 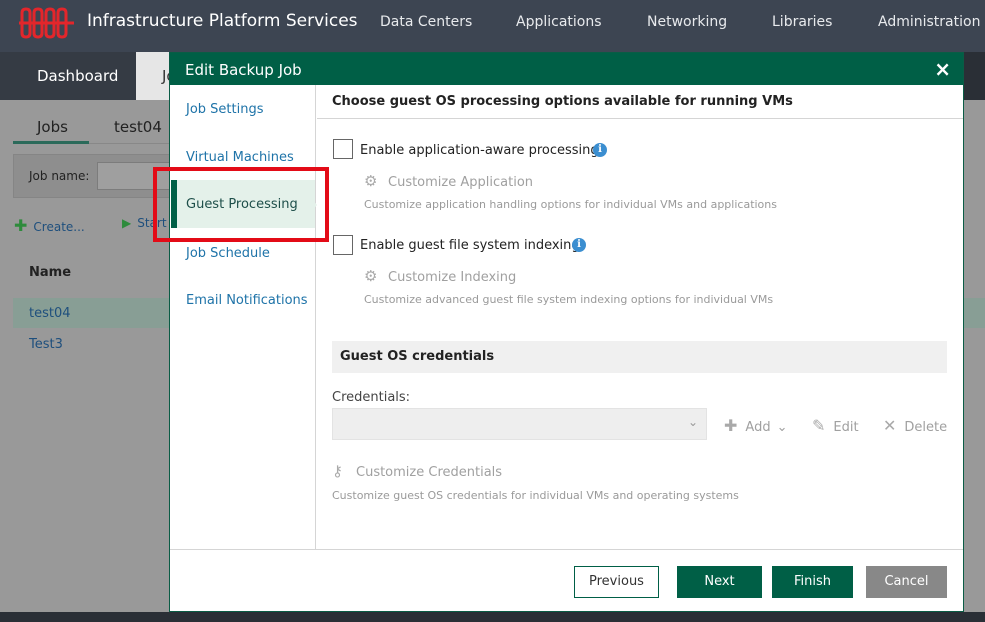 What do you see at coordinates (50, 272) in the screenshot?
I see `column-header-name: Name` at bounding box center [50, 272].